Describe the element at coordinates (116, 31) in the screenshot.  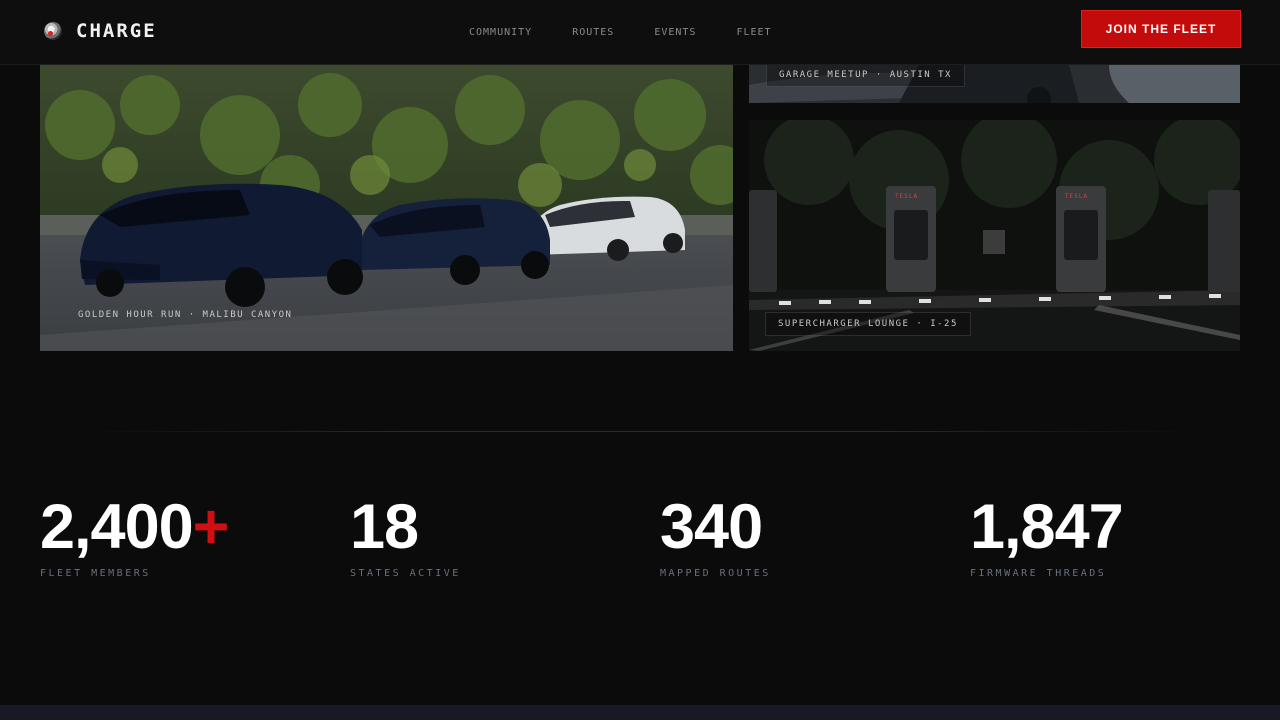
I see `brand-name: CHARGE` at that location.